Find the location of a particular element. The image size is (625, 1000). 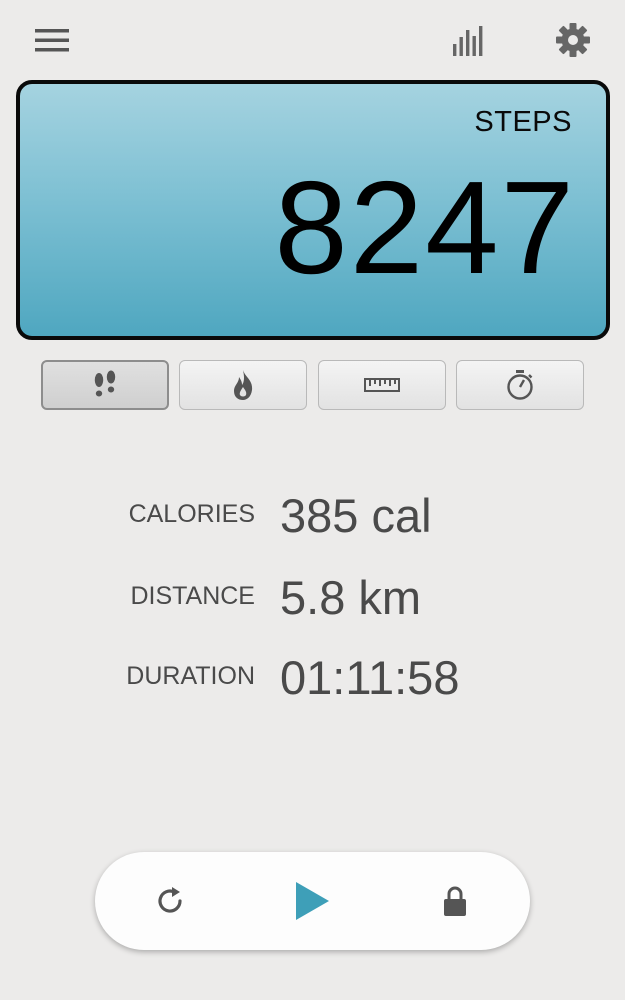

distance-label: DISTANCE is located at coordinates (192, 596).